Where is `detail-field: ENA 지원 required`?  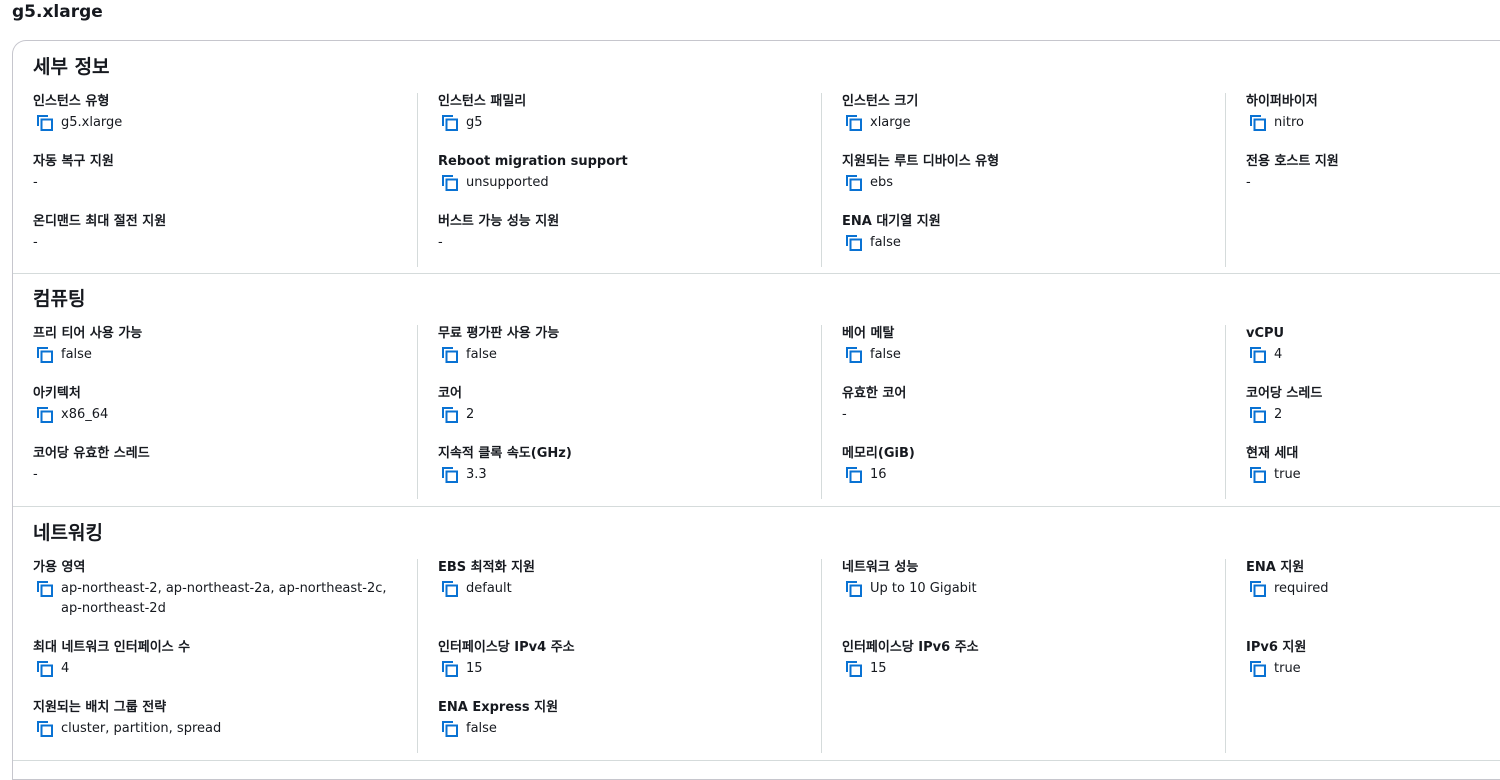 detail-field: ENA 지원 required is located at coordinates (1373, 579).